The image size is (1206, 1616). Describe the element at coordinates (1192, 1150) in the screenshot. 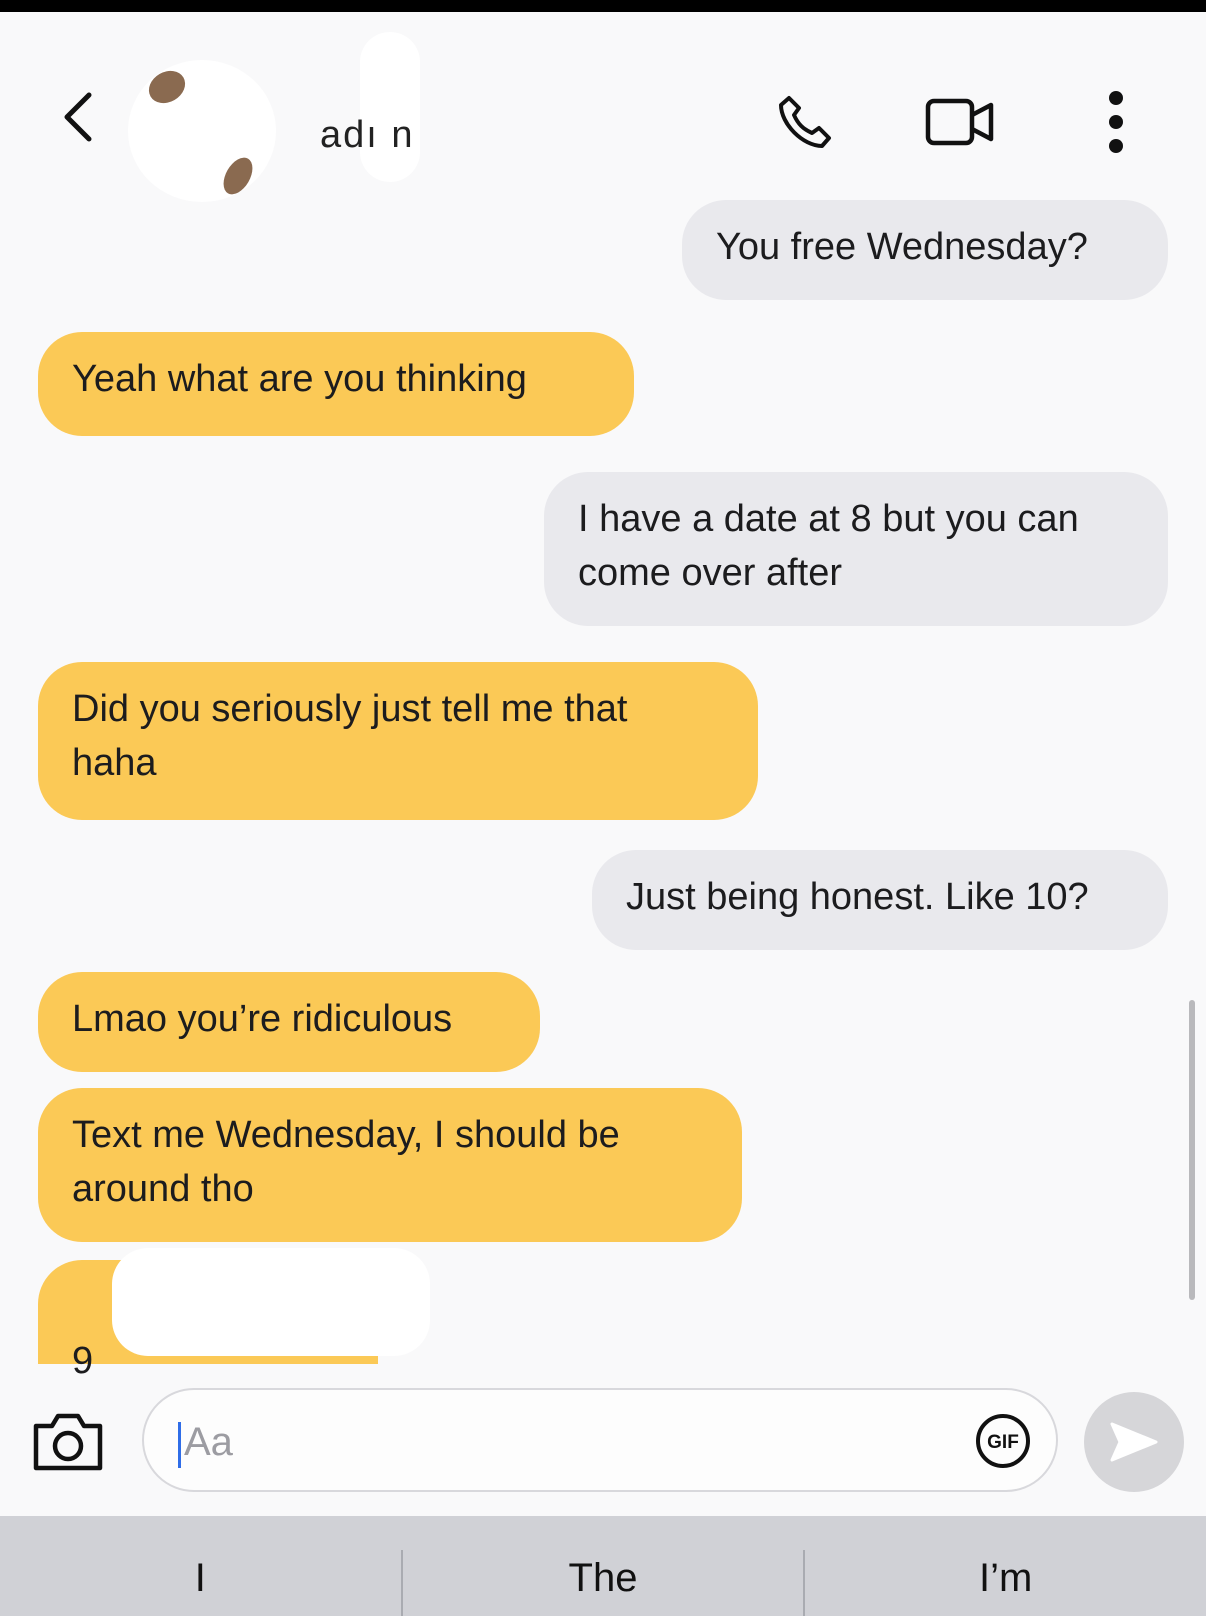

I see `scrollbar` at that location.